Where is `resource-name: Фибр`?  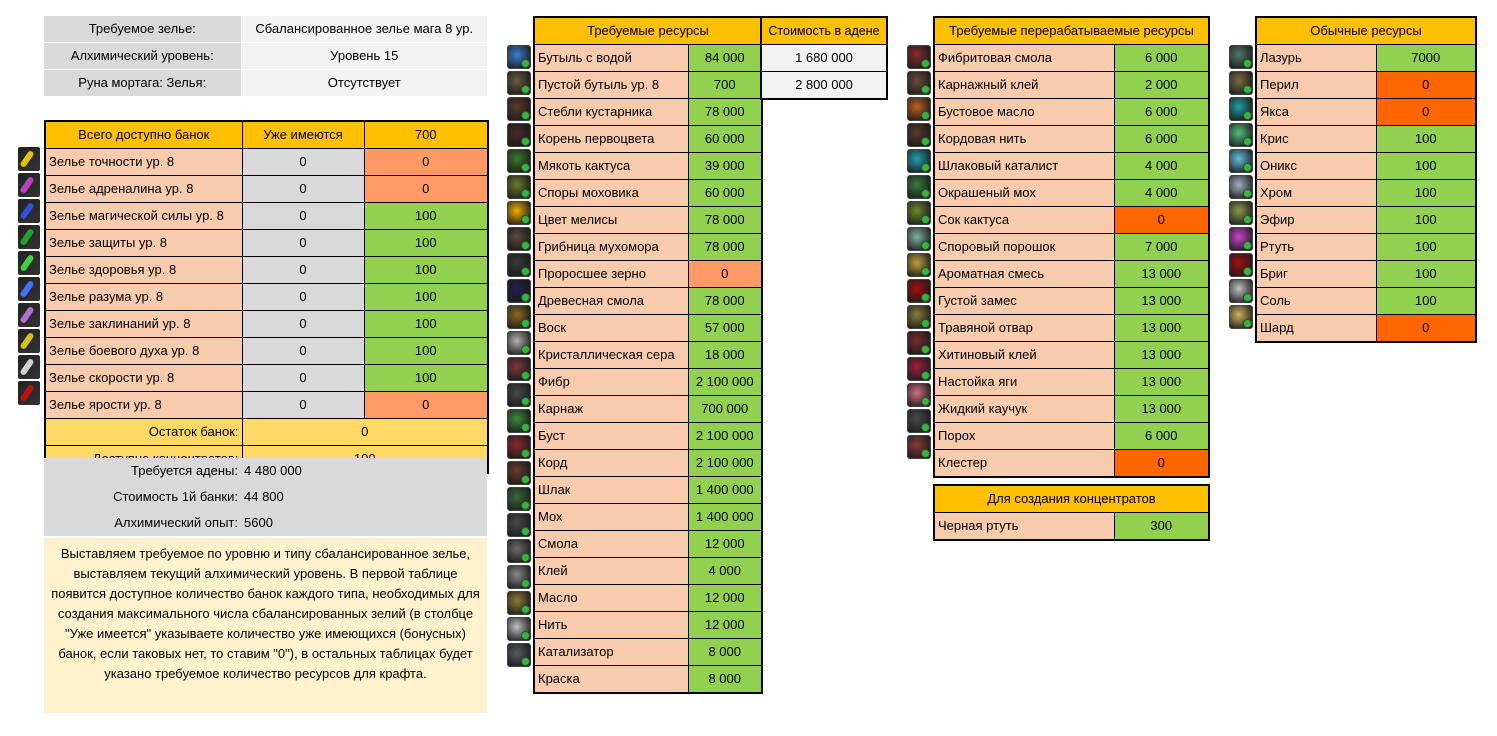 resource-name: Фибр is located at coordinates (611, 382).